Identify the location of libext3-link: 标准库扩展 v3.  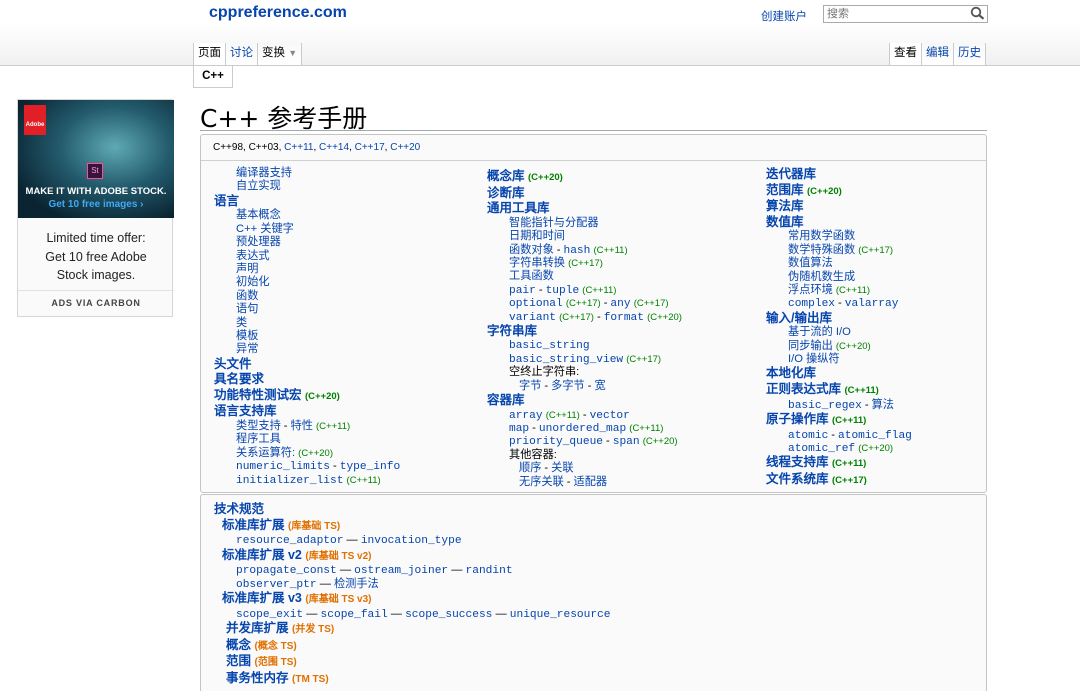
(262, 598).